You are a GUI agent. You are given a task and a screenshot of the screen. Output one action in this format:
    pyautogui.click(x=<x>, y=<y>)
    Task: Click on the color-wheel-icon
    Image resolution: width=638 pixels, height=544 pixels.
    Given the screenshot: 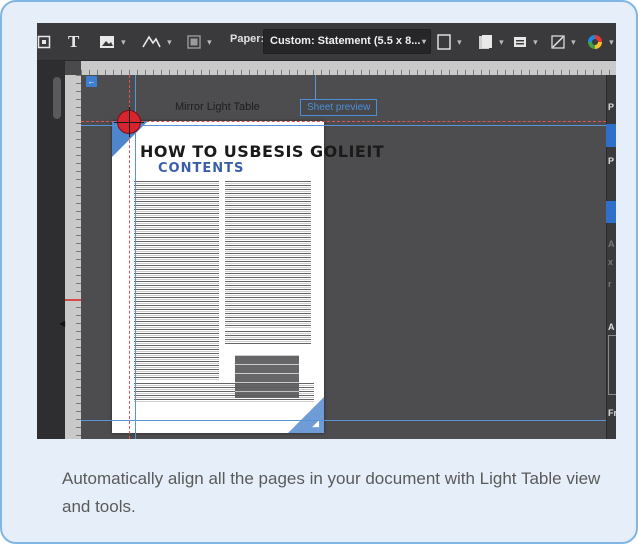 What is the action you would take?
    pyautogui.click(x=600, y=42)
    